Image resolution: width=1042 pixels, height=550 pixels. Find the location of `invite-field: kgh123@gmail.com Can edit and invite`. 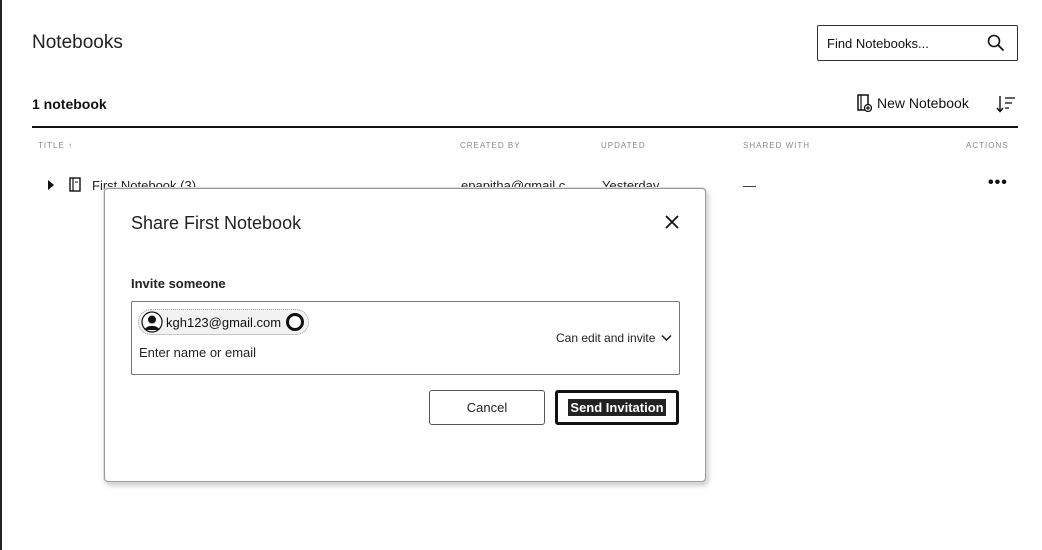

invite-field: kgh123@gmail.com Can edit and invite is located at coordinates (405, 338).